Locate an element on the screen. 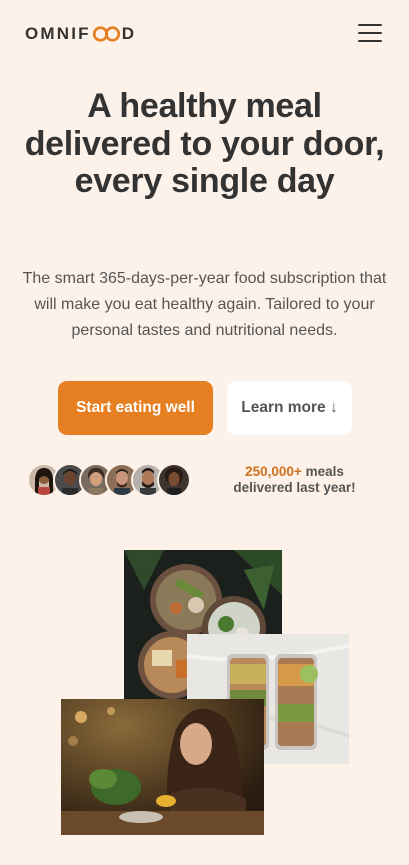 The image size is (409, 865). omnifood-logo: OMNIF D is located at coordinates (80, 34).